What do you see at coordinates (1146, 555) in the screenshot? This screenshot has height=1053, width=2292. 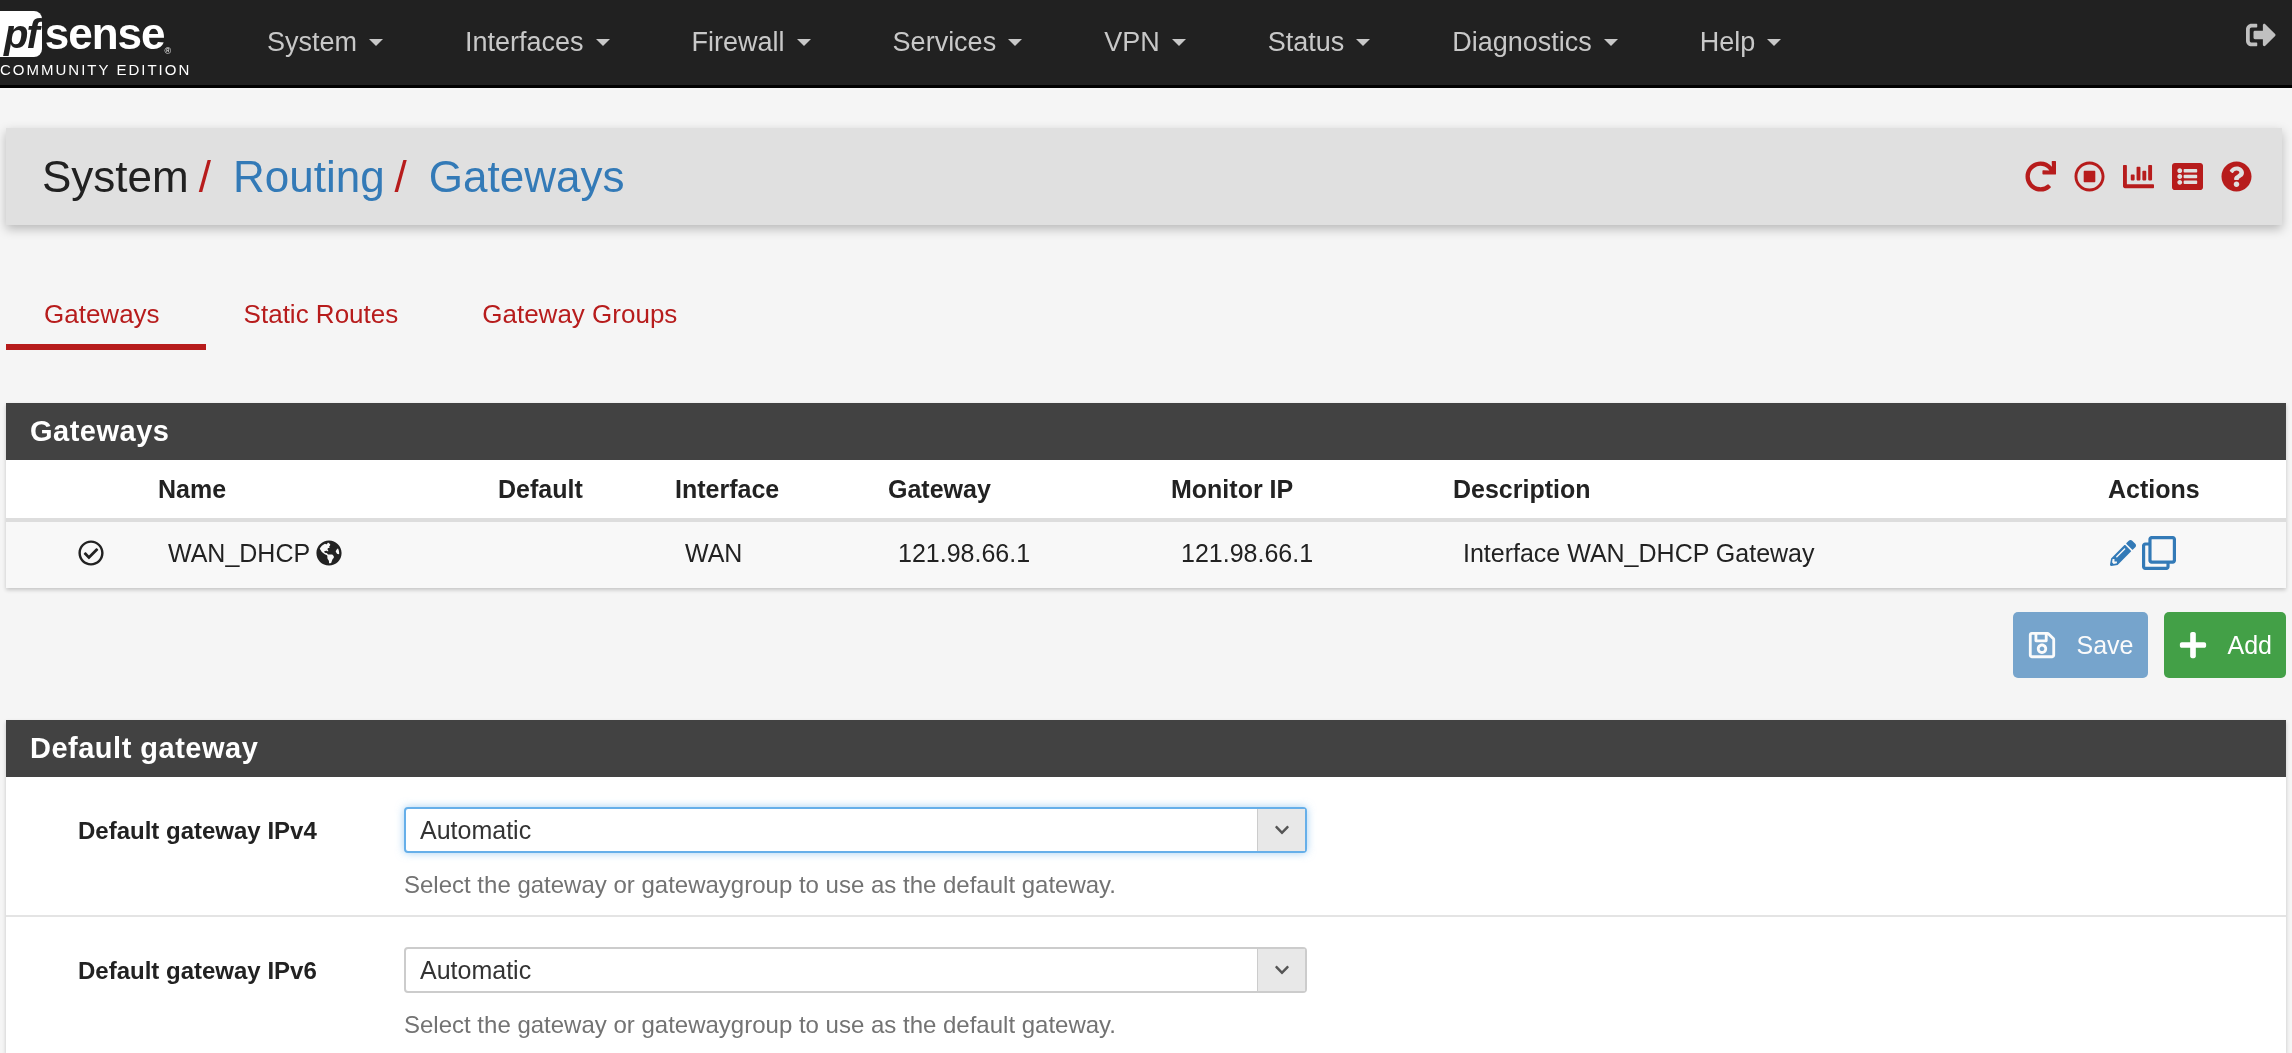 I see `table-row: WAN_DHCP WAN 121.98.66.1 121.98.66.1 Interface WAN_DHCP Gateway` at bounding box center [1146, 555].